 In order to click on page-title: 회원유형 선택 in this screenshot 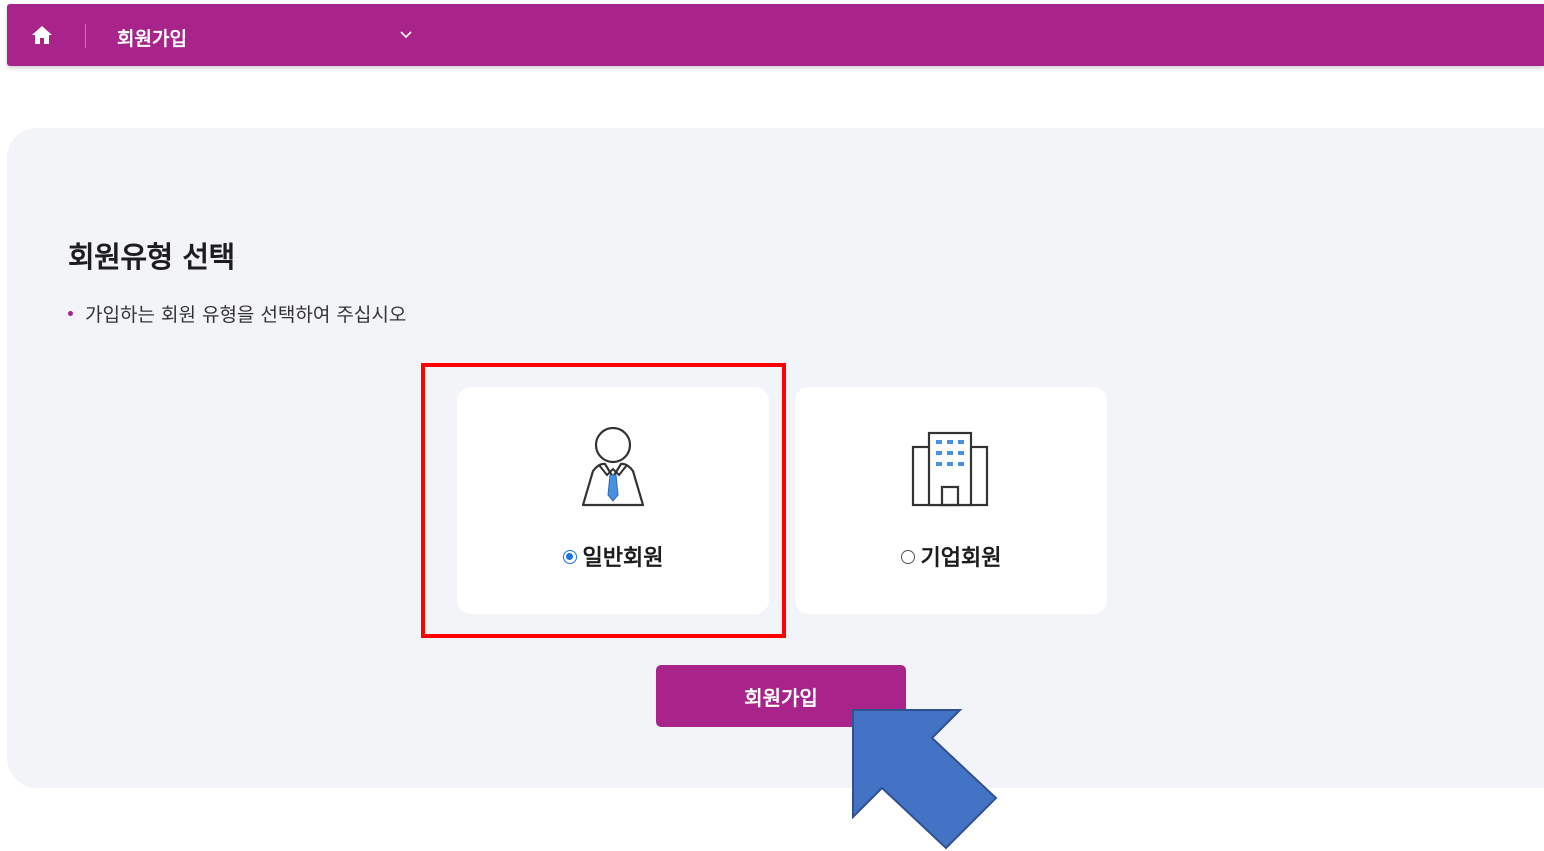, I will do `click(151, 257)`.